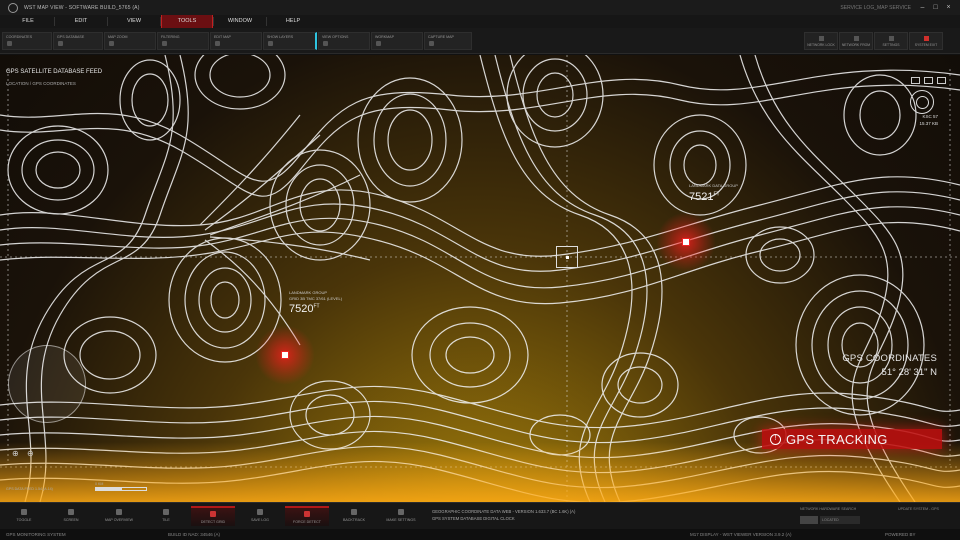 Image resolution: width=960 pixels, height=540 pixels. I want to click on toolbar-capture-map: CAPTURE MAP, so click(448, 41).